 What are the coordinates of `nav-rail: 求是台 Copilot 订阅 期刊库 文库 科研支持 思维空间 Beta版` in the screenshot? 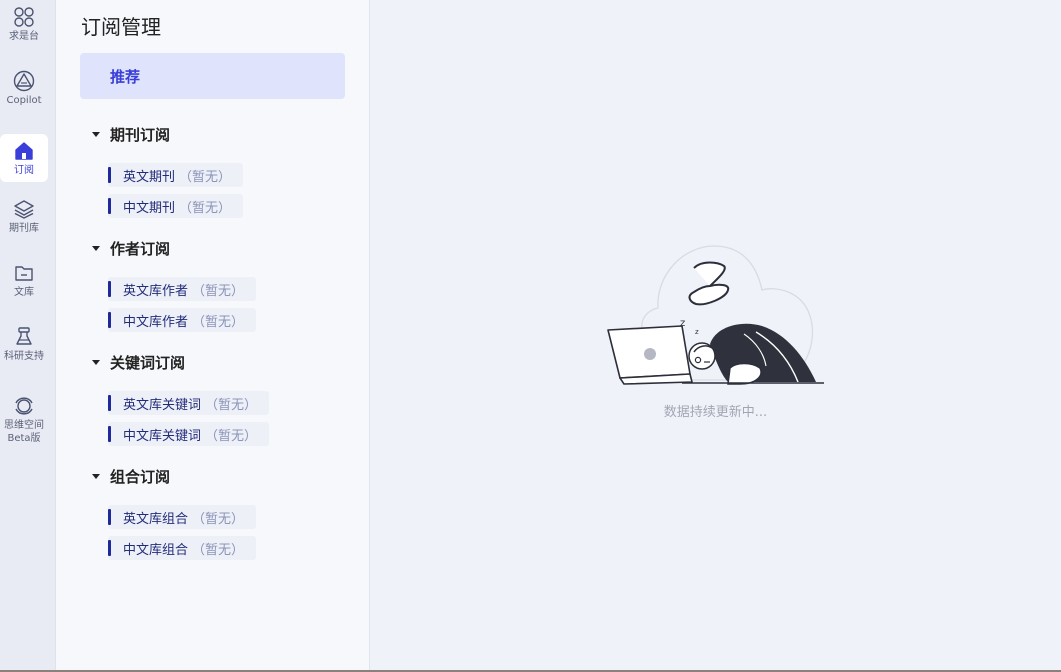 It's located at (28, 336).